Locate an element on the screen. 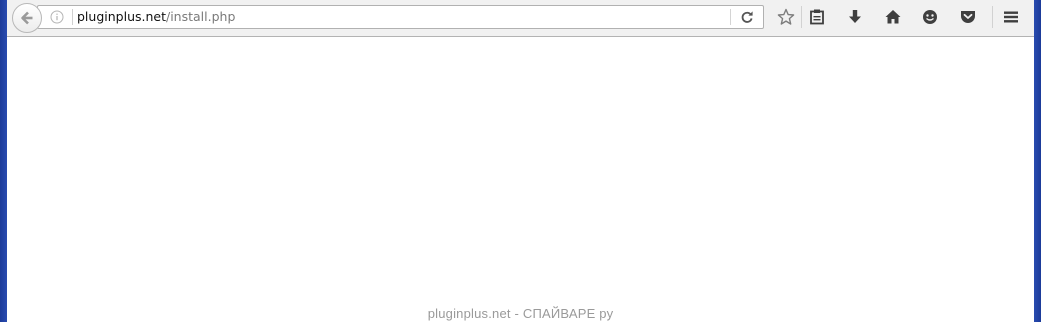 This screenshot has width=1041, height=322. hello-icon is located at coordinates (930, 17).